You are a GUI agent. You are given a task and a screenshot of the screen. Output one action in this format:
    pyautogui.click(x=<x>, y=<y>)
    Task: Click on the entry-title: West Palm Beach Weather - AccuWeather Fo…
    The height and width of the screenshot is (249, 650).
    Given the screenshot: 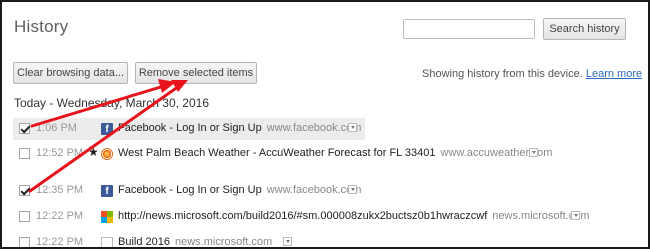 What is the action you would take?
    pyautogui.click(x=277, y=153)
    